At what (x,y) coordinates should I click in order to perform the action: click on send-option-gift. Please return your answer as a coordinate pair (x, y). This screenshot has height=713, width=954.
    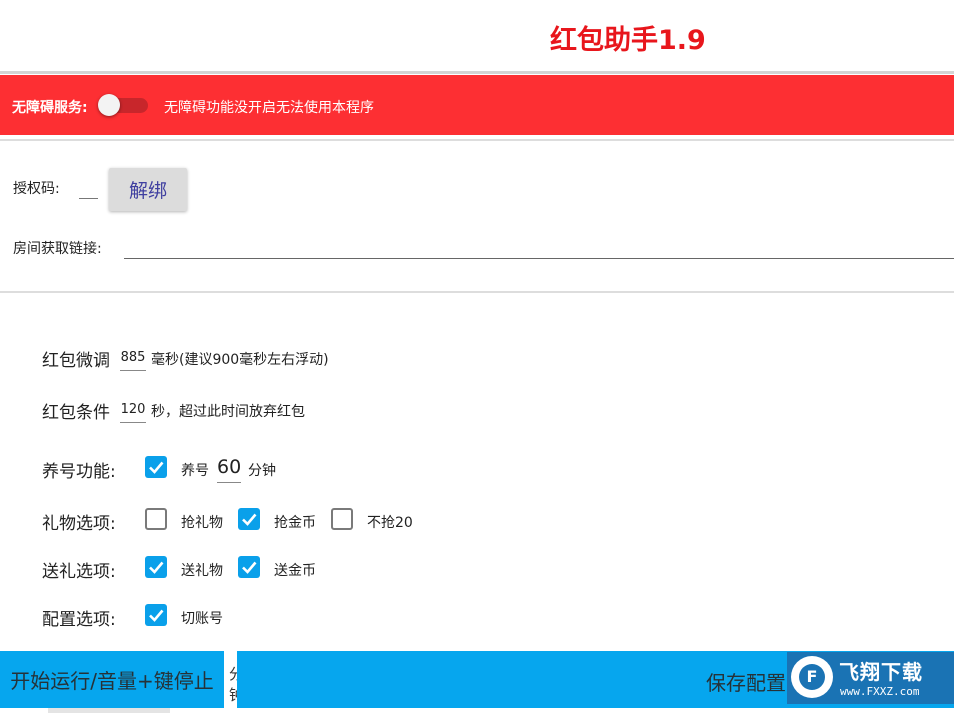
    Looking at the image, I should click on (156, 567).